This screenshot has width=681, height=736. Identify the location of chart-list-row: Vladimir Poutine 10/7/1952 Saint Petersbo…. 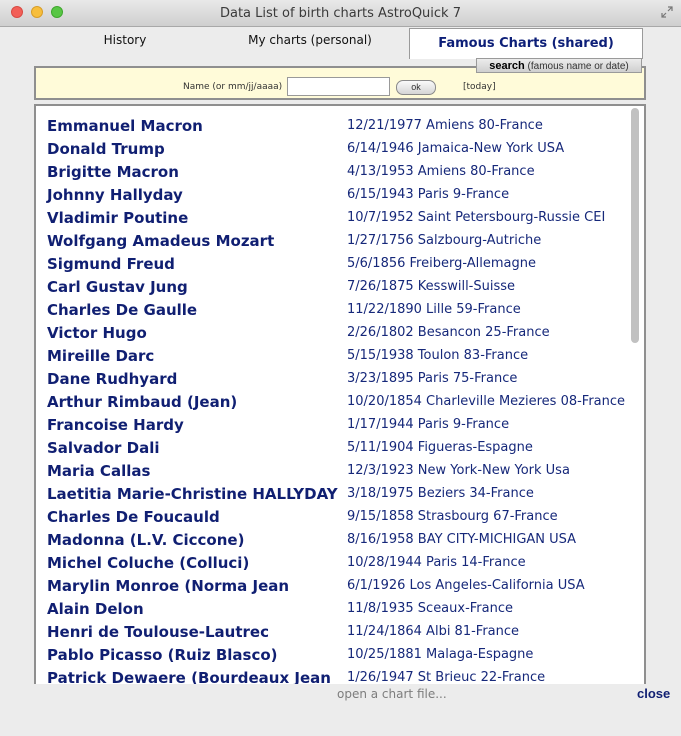
(331, 217).